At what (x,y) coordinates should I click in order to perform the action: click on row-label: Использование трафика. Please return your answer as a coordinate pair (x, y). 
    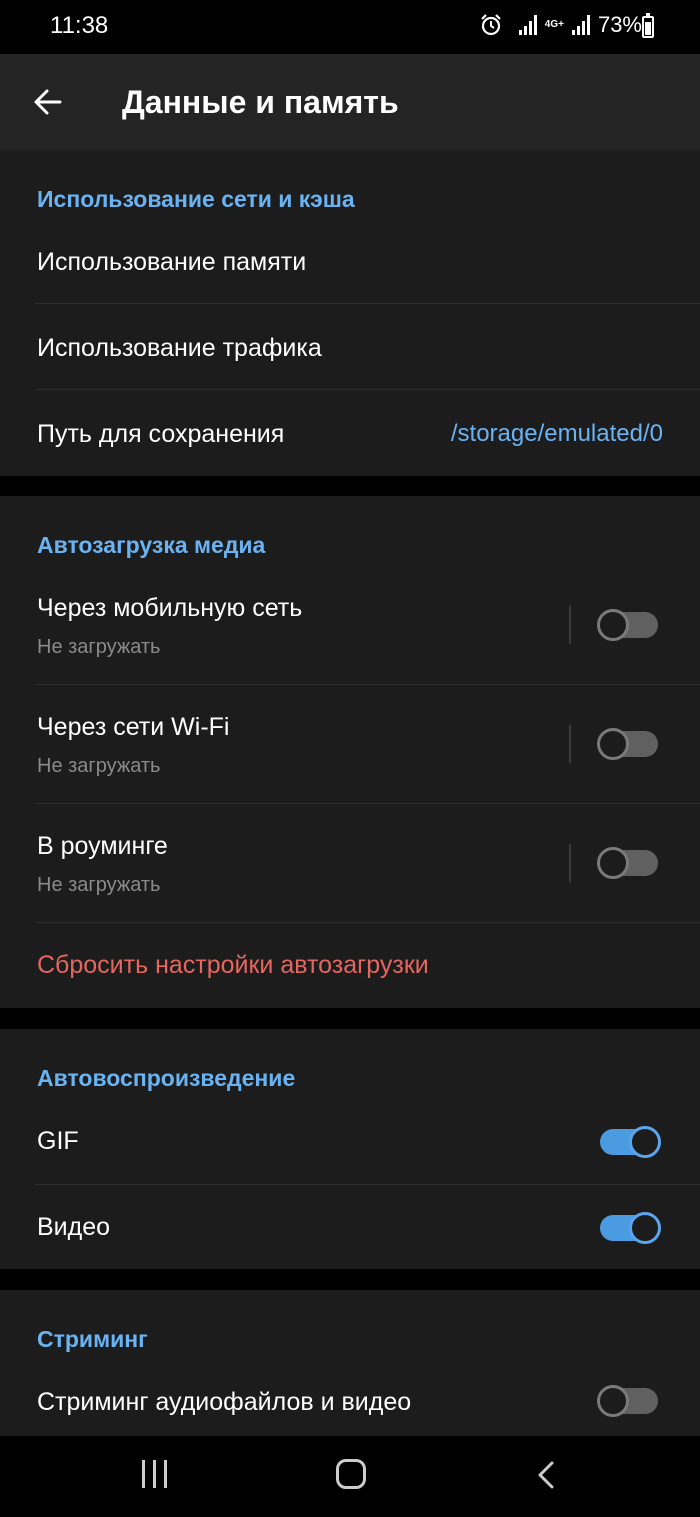
    Looking at the image, I should click on (179, 348).